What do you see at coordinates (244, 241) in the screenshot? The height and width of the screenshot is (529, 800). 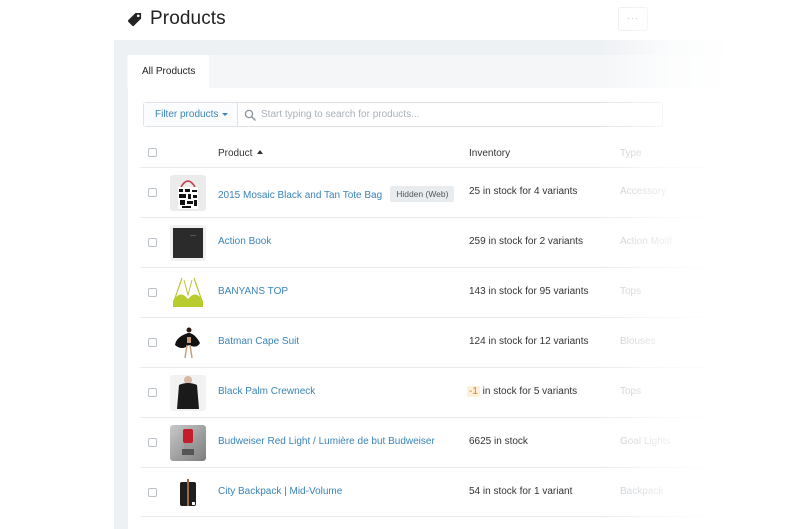 I see `product-link: Action Book` at bounding box center [244, 241].